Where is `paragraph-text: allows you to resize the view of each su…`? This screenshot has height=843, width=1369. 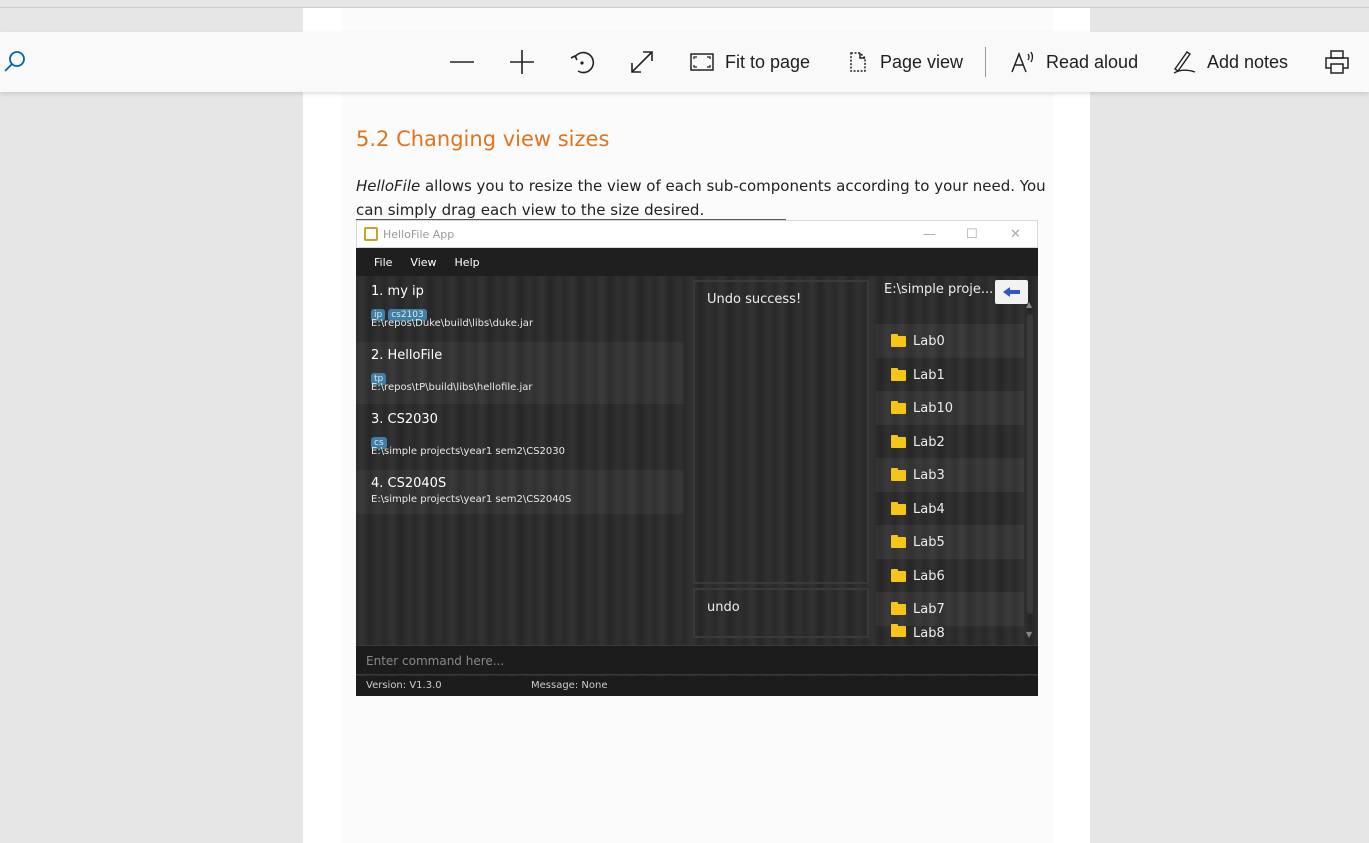
paragraph-text: allows you to resize the view of each su… is located at coordinates (701, 198).